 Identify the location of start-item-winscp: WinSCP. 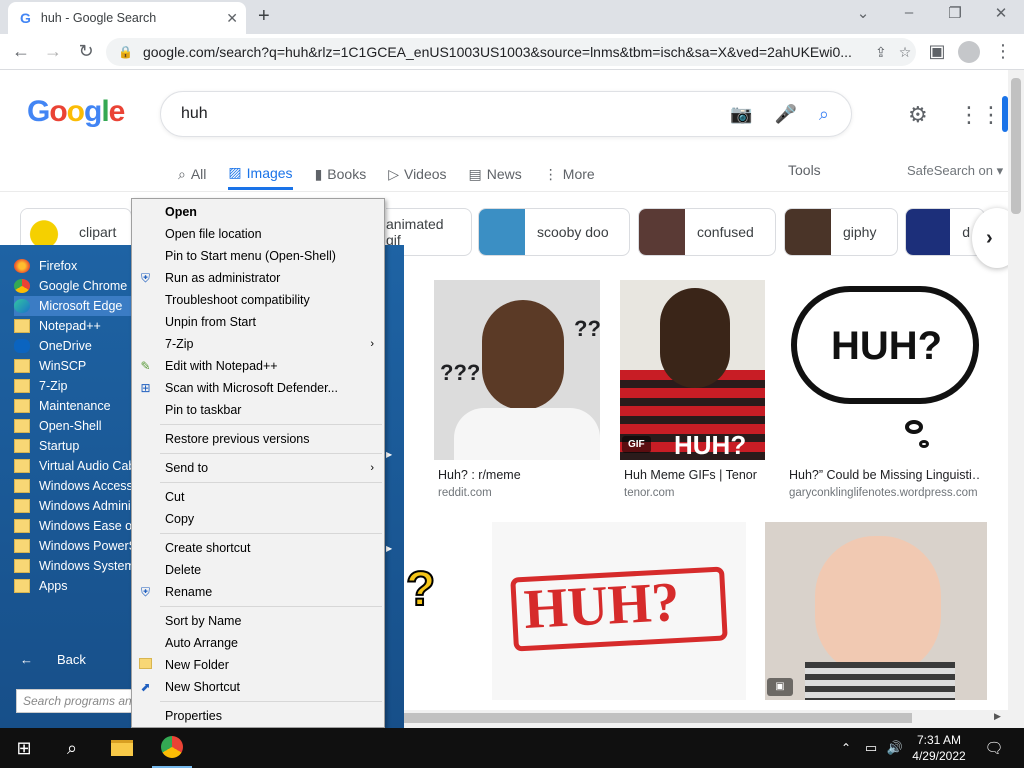
(74, 366).